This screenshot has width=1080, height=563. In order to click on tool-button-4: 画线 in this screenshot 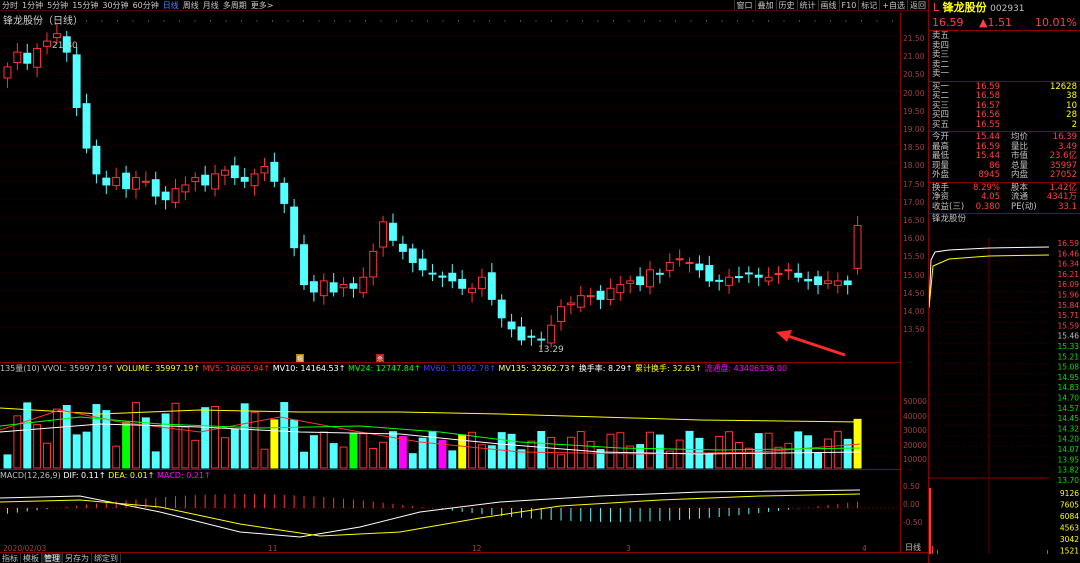, I will do `click(828, 5)`.